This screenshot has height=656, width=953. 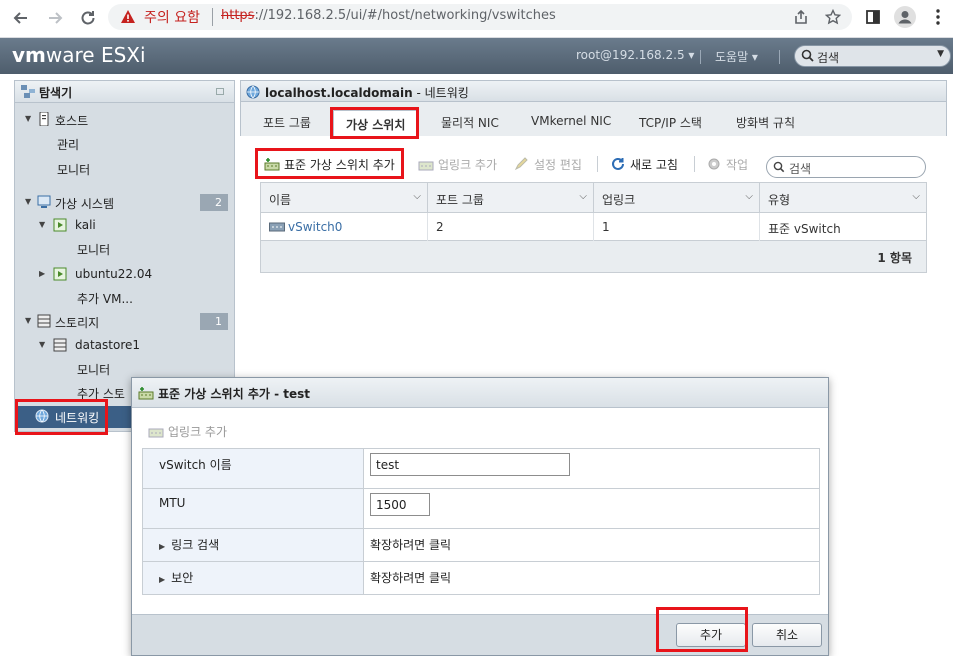 I want to click on vswitch-name-link: vSwitch0, so click(x=315, y=227).